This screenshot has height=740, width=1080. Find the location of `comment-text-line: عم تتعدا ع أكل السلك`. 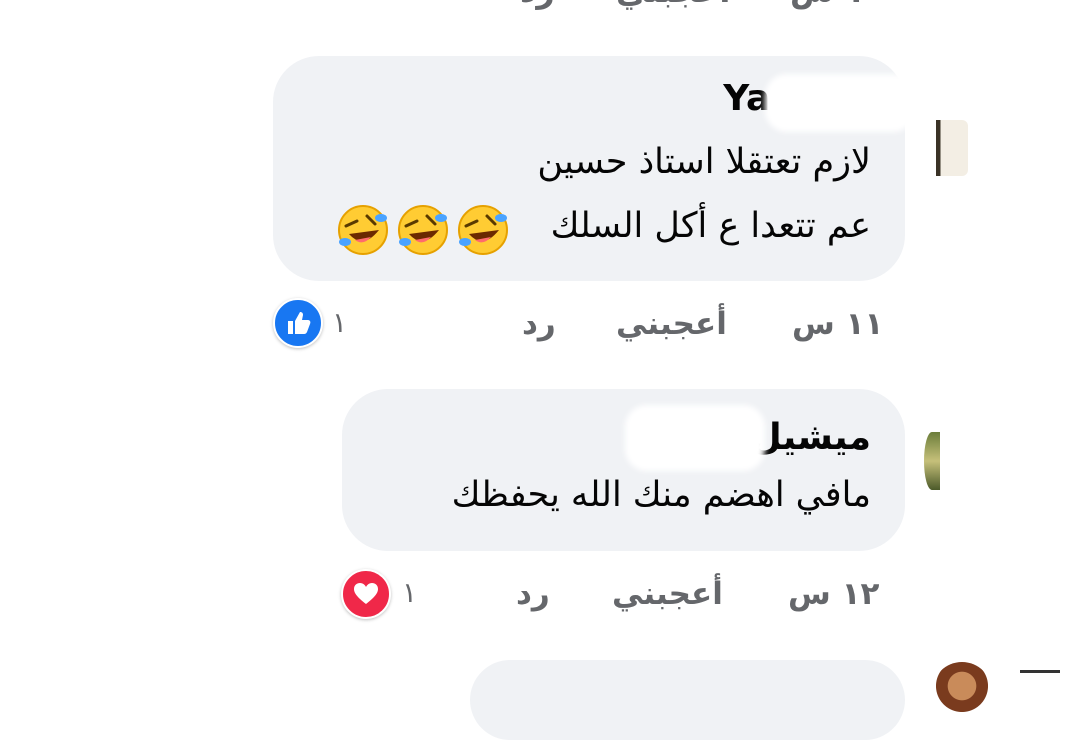

comment-text-line: عم تتعدا ع أكل السلك is located at coordinates (710, 226).